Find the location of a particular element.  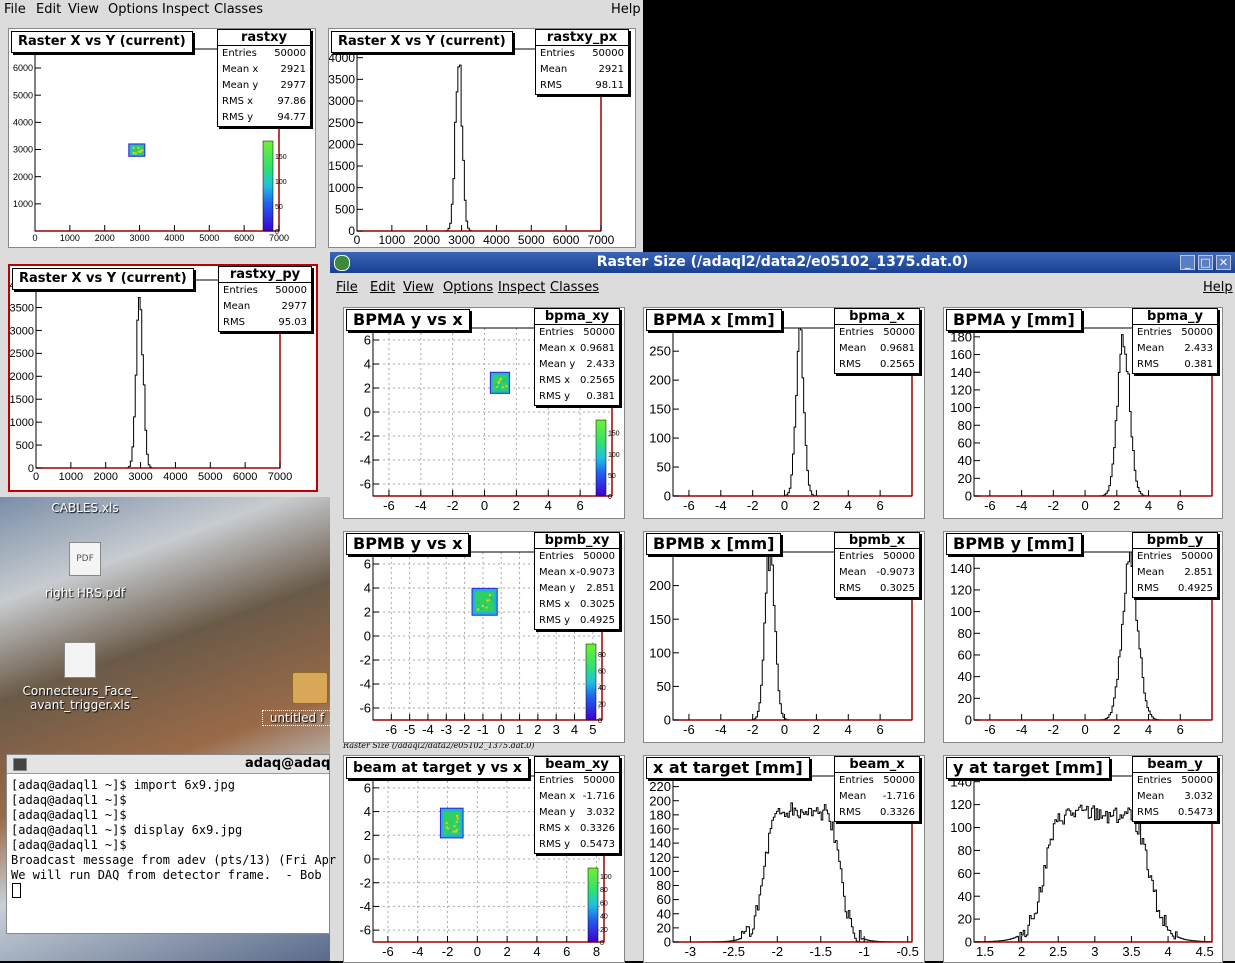

x-tick-label: -6 is located at coordinates (388, 951).